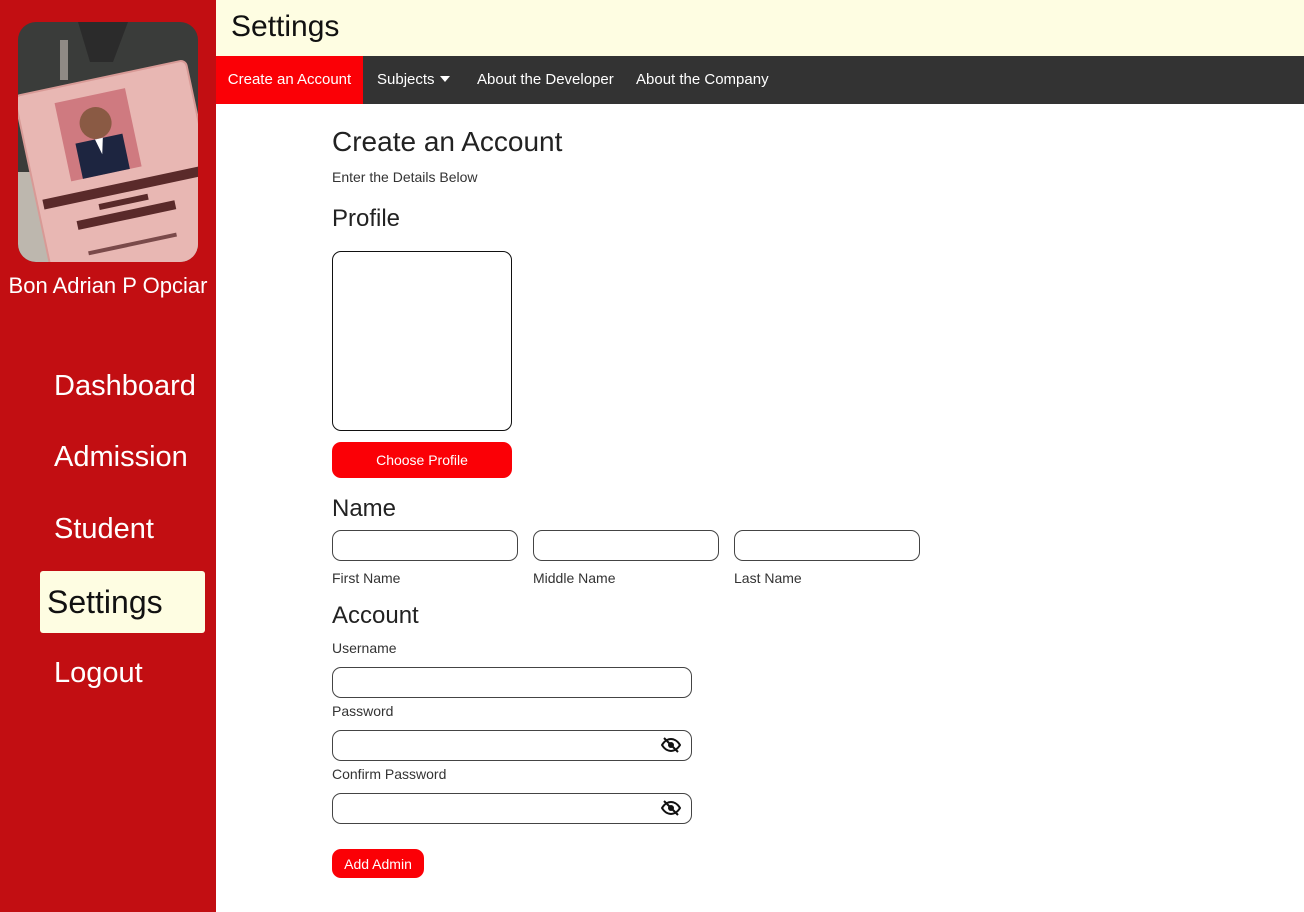  I want to click on tab-subjects: Subjects, so click(413, 80).